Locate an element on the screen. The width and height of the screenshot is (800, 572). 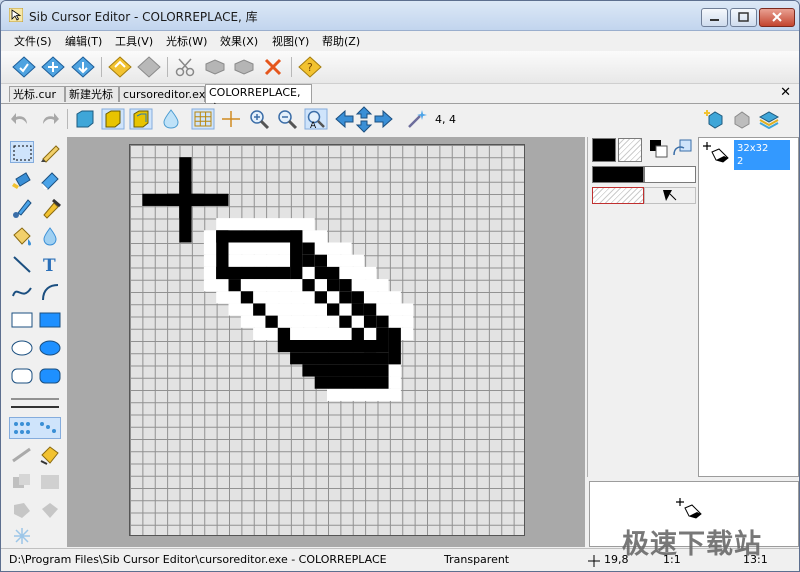
delete-frame-icon is located at coordinates (149, 67).